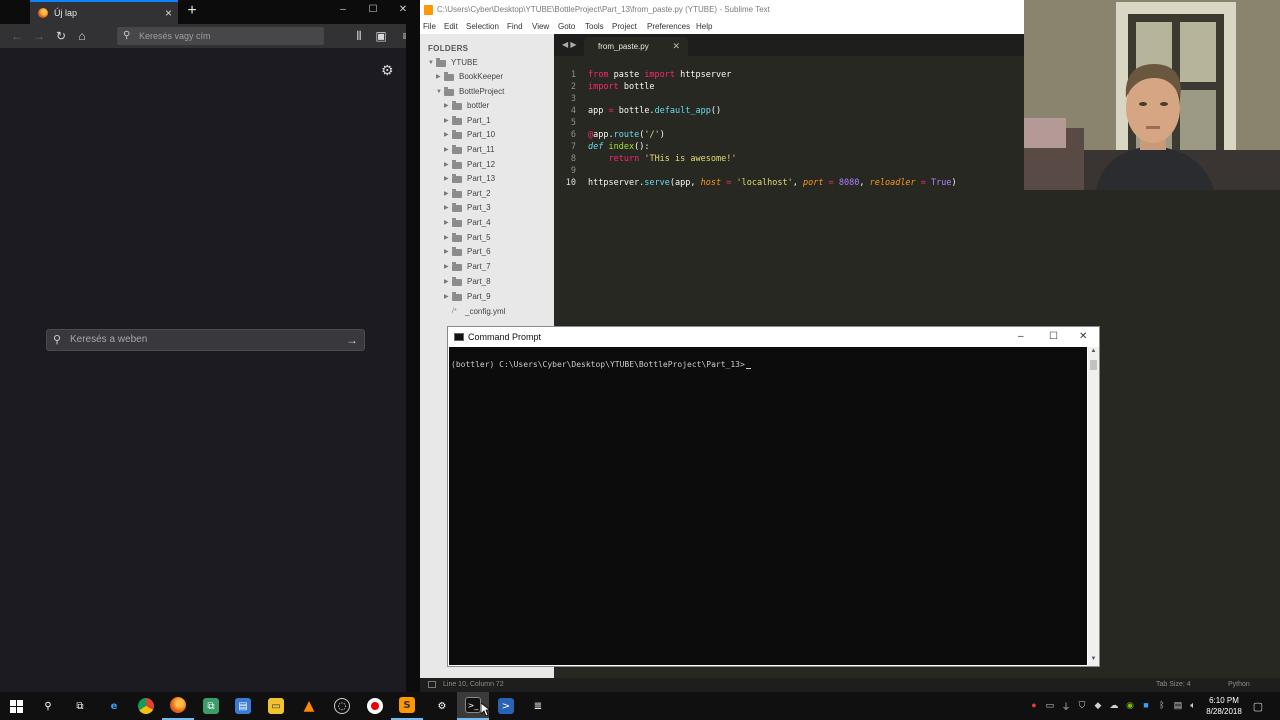 Image resolution: width=1280 pixels, height=720 pixels. Describe the element at coordinates (168, 13) in the screenshot. I see `close-tab-icon: ×` at that location.